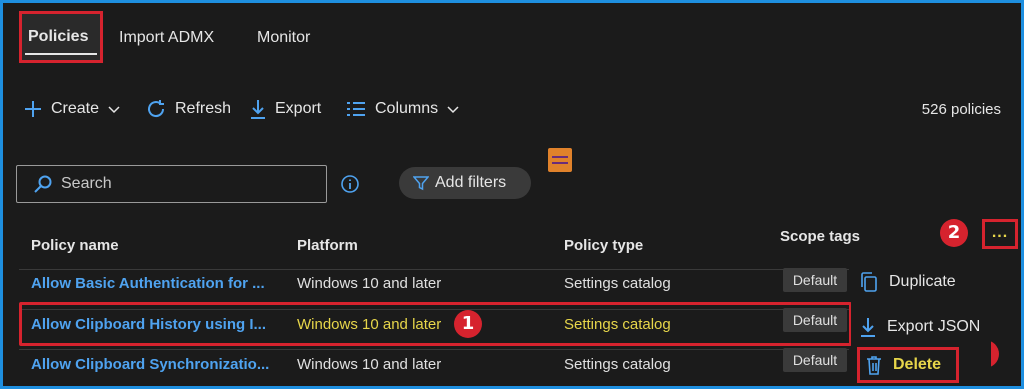 Image resolution: width=1024 pixels, height=389 pixels. I want to click on copy-icon, so click(869, 282).